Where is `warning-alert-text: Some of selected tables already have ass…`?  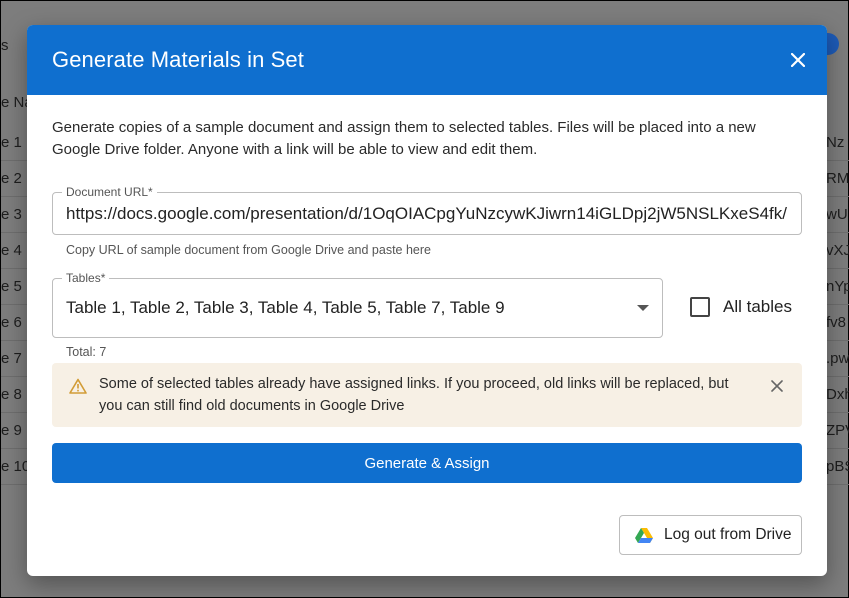
warning-alert-text: Some of selected tables already have ass… is located at coordinates (414, 395).